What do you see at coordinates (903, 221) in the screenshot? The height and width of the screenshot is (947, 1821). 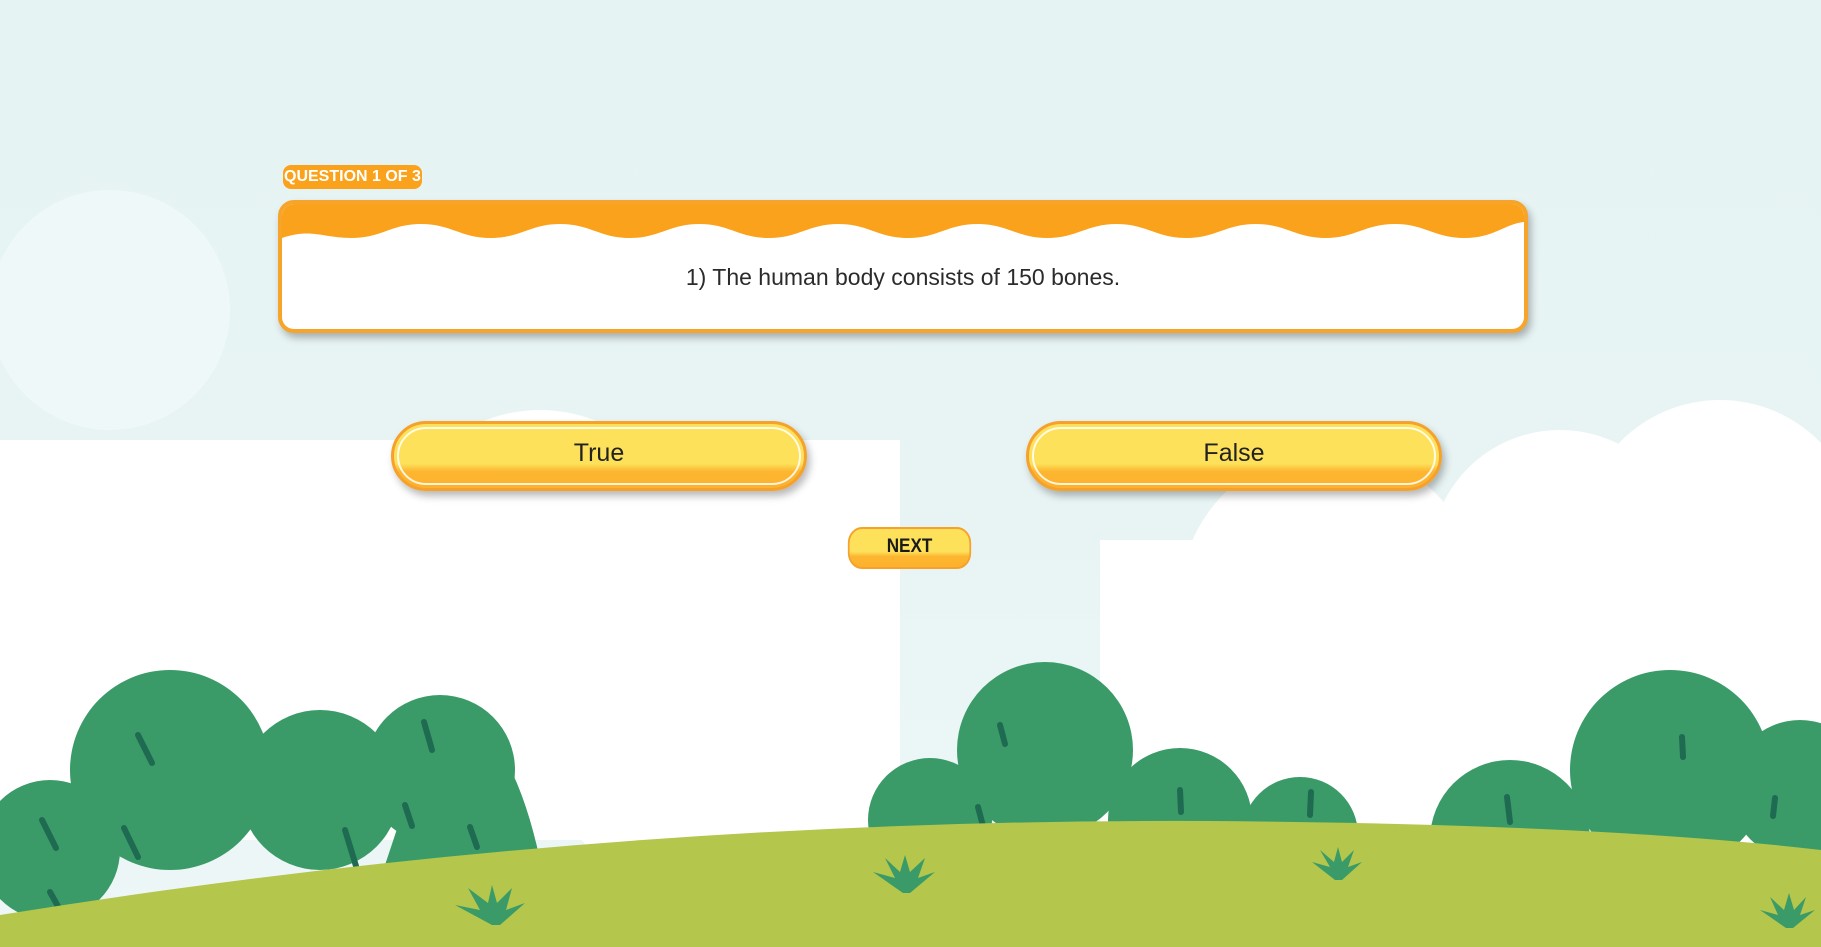 I see `wave-decoration` at bounding box center [903, 221].